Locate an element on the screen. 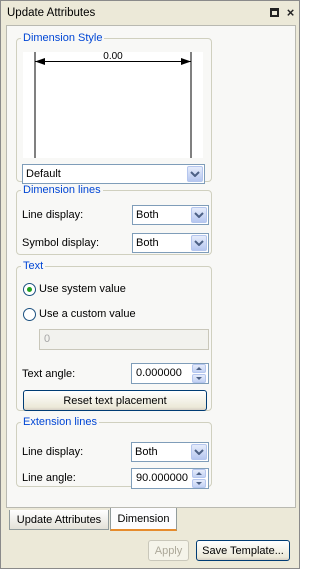 The height and width of the screenshot is (569, 320). symbol-display-value: Both is located at coordinates (147, 243).